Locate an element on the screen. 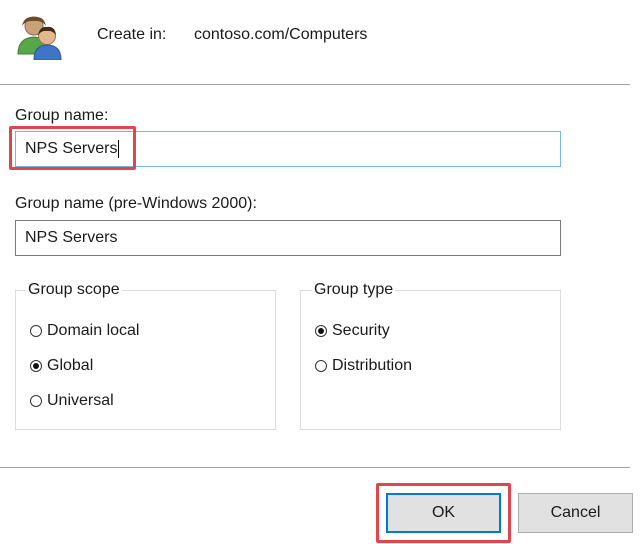 Image resolution: width=642 pixels, height=544 pixels. scope-global-option: Global is located at coordinates (61, 366).